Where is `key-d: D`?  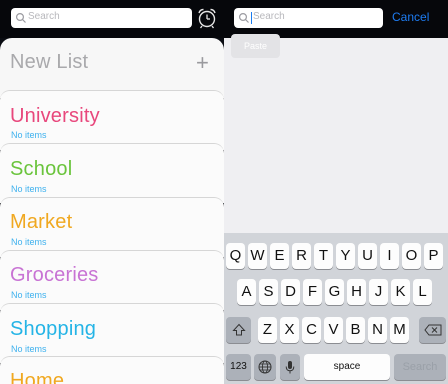 key-d: D is located at coordinates (290, 292).